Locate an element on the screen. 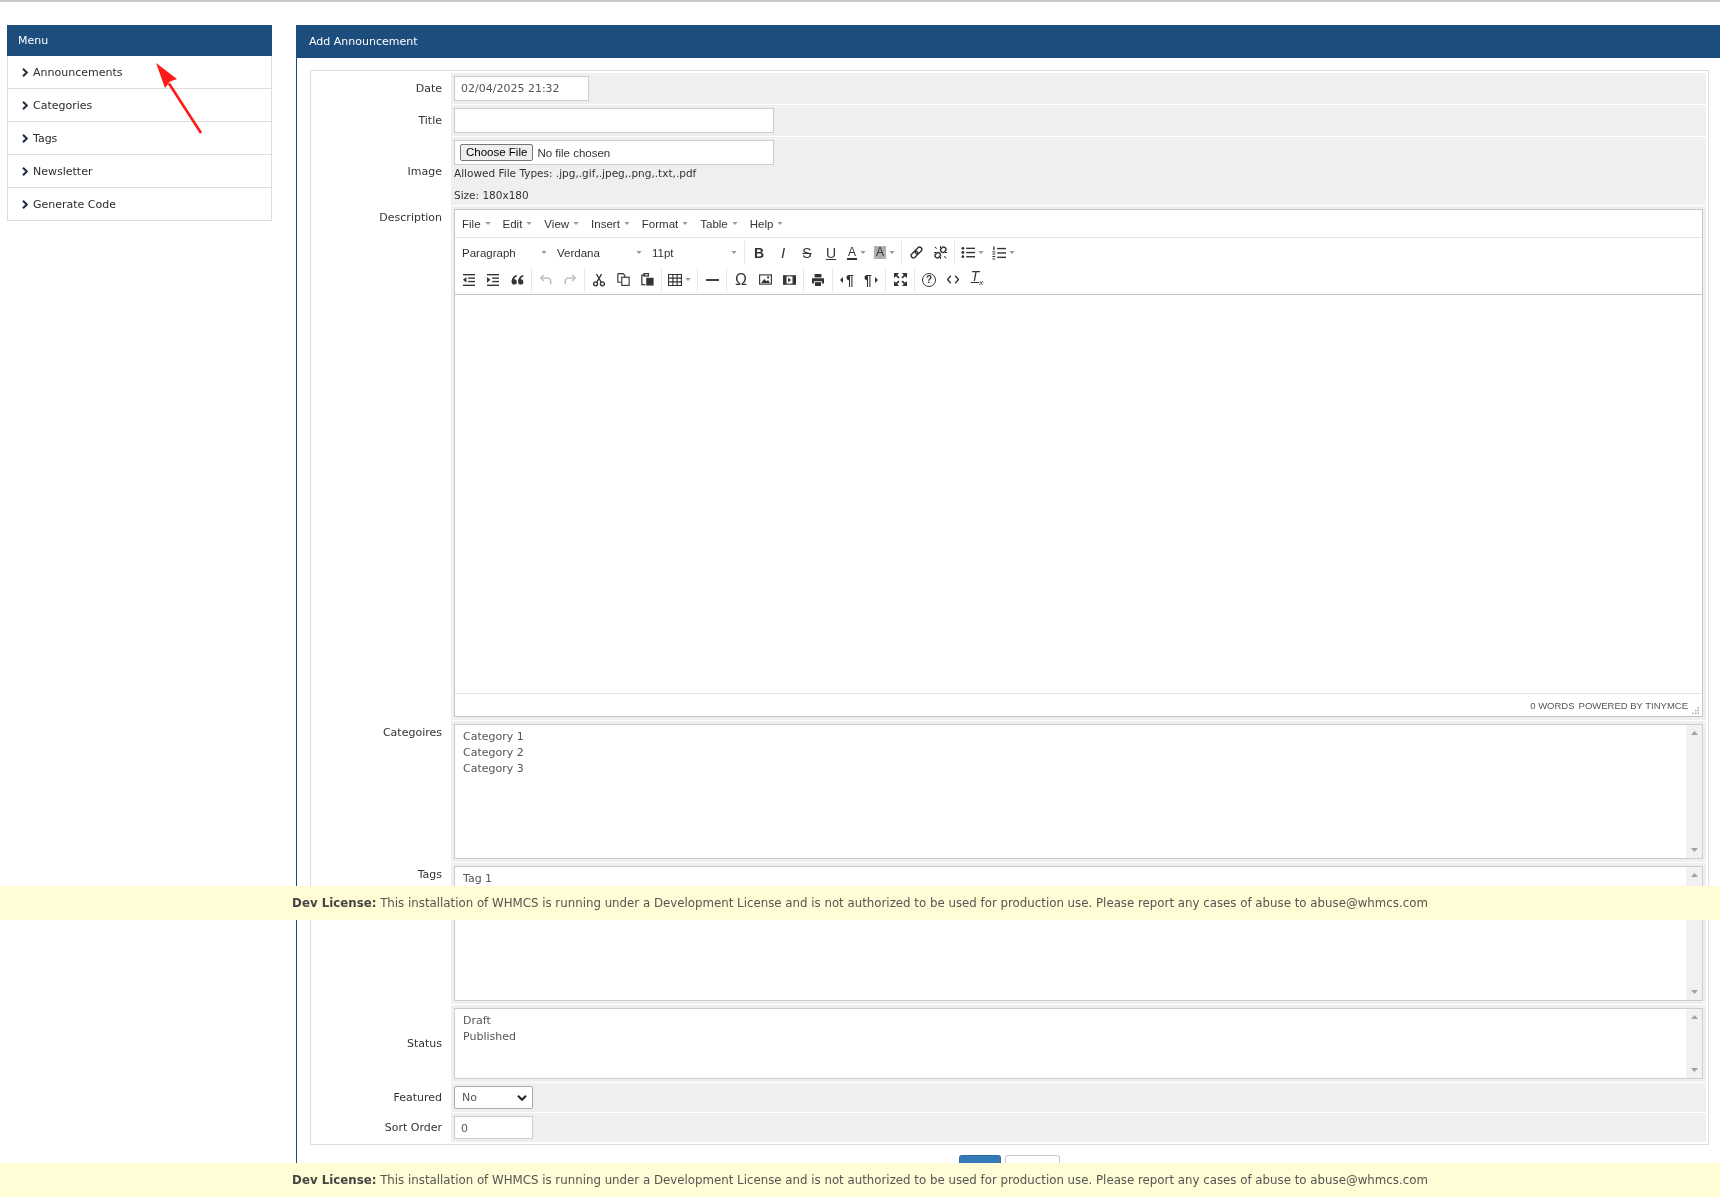  hint-text: Allowed File Types: .jpg,.gif,.jpeg,.png,.txt,.pdf is located at coordinates (575, 173).